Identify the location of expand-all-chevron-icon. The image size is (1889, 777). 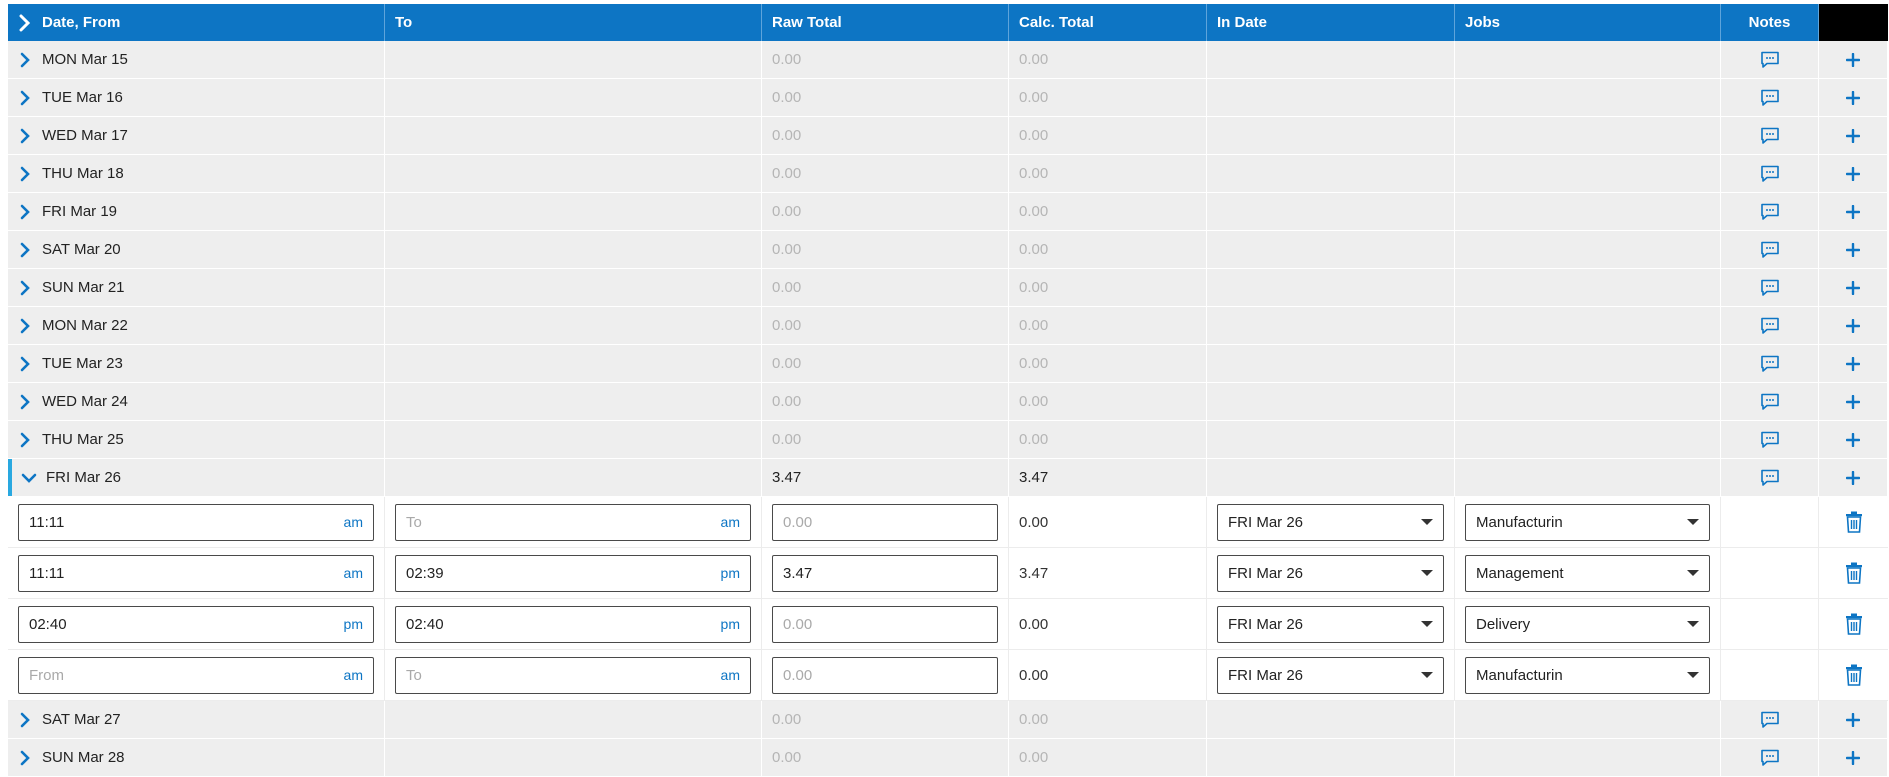
(25, 22).